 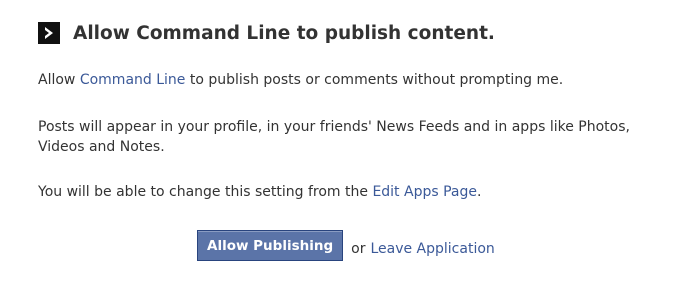 I want to click on app-name-link: Command Line, so click(x=133, y=80).